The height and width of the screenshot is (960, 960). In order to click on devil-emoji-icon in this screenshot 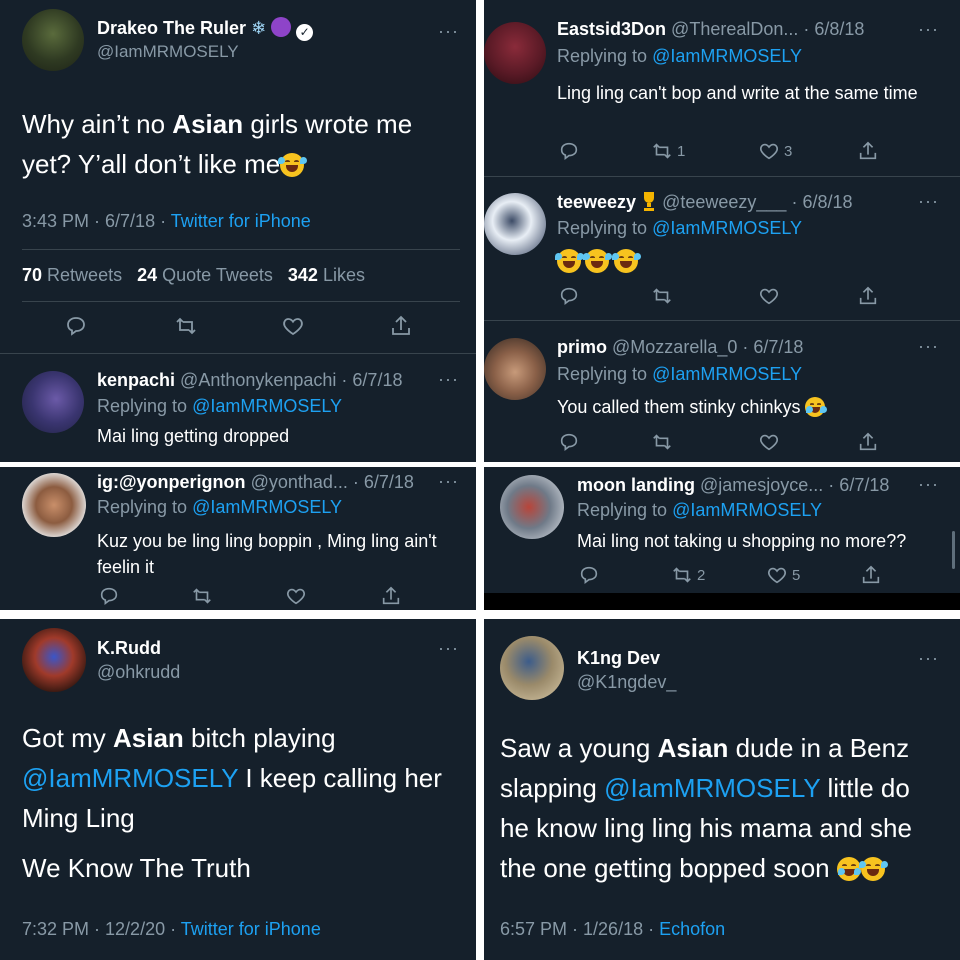, I will do `click(281, 27)`.